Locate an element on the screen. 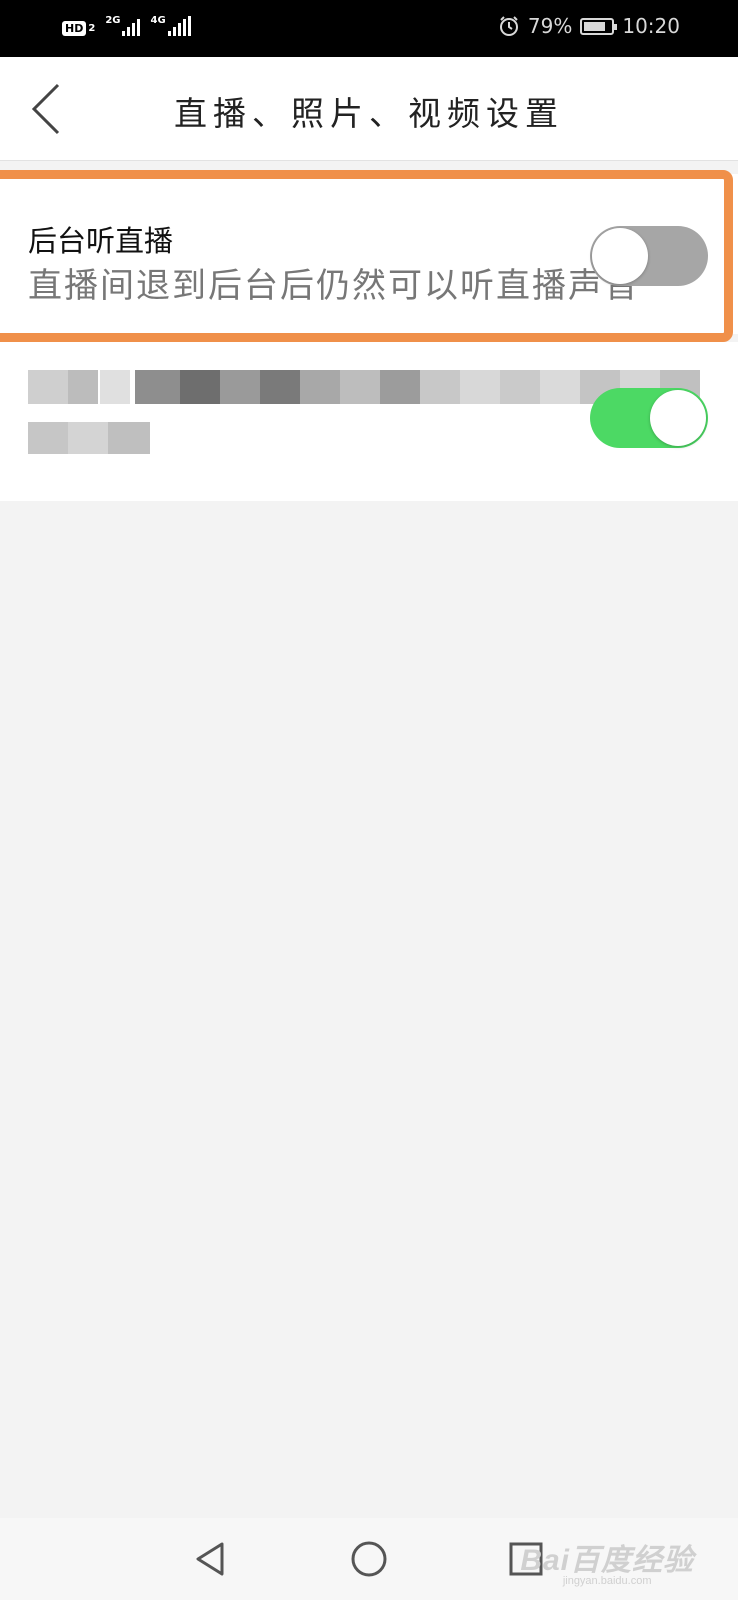 This screenshot has width=738, height=1600. sim-slot-label: 2 is located at coordinates (92, 28).